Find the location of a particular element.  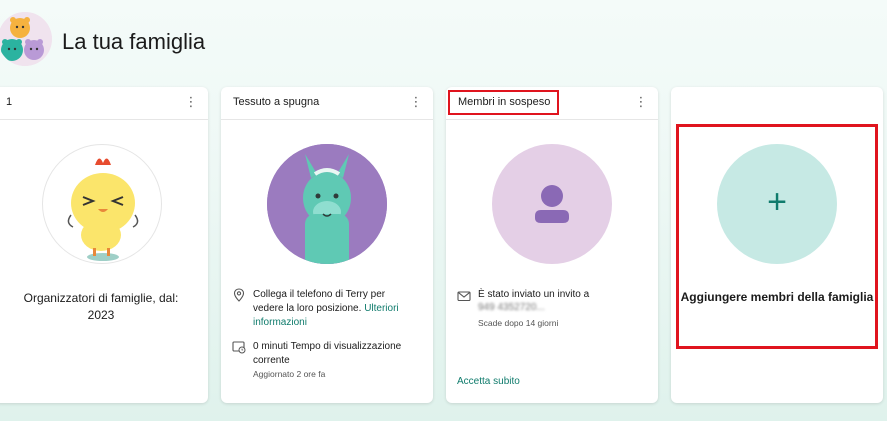

organizer-since-year: 2023 is located at coordinates (101, 315).